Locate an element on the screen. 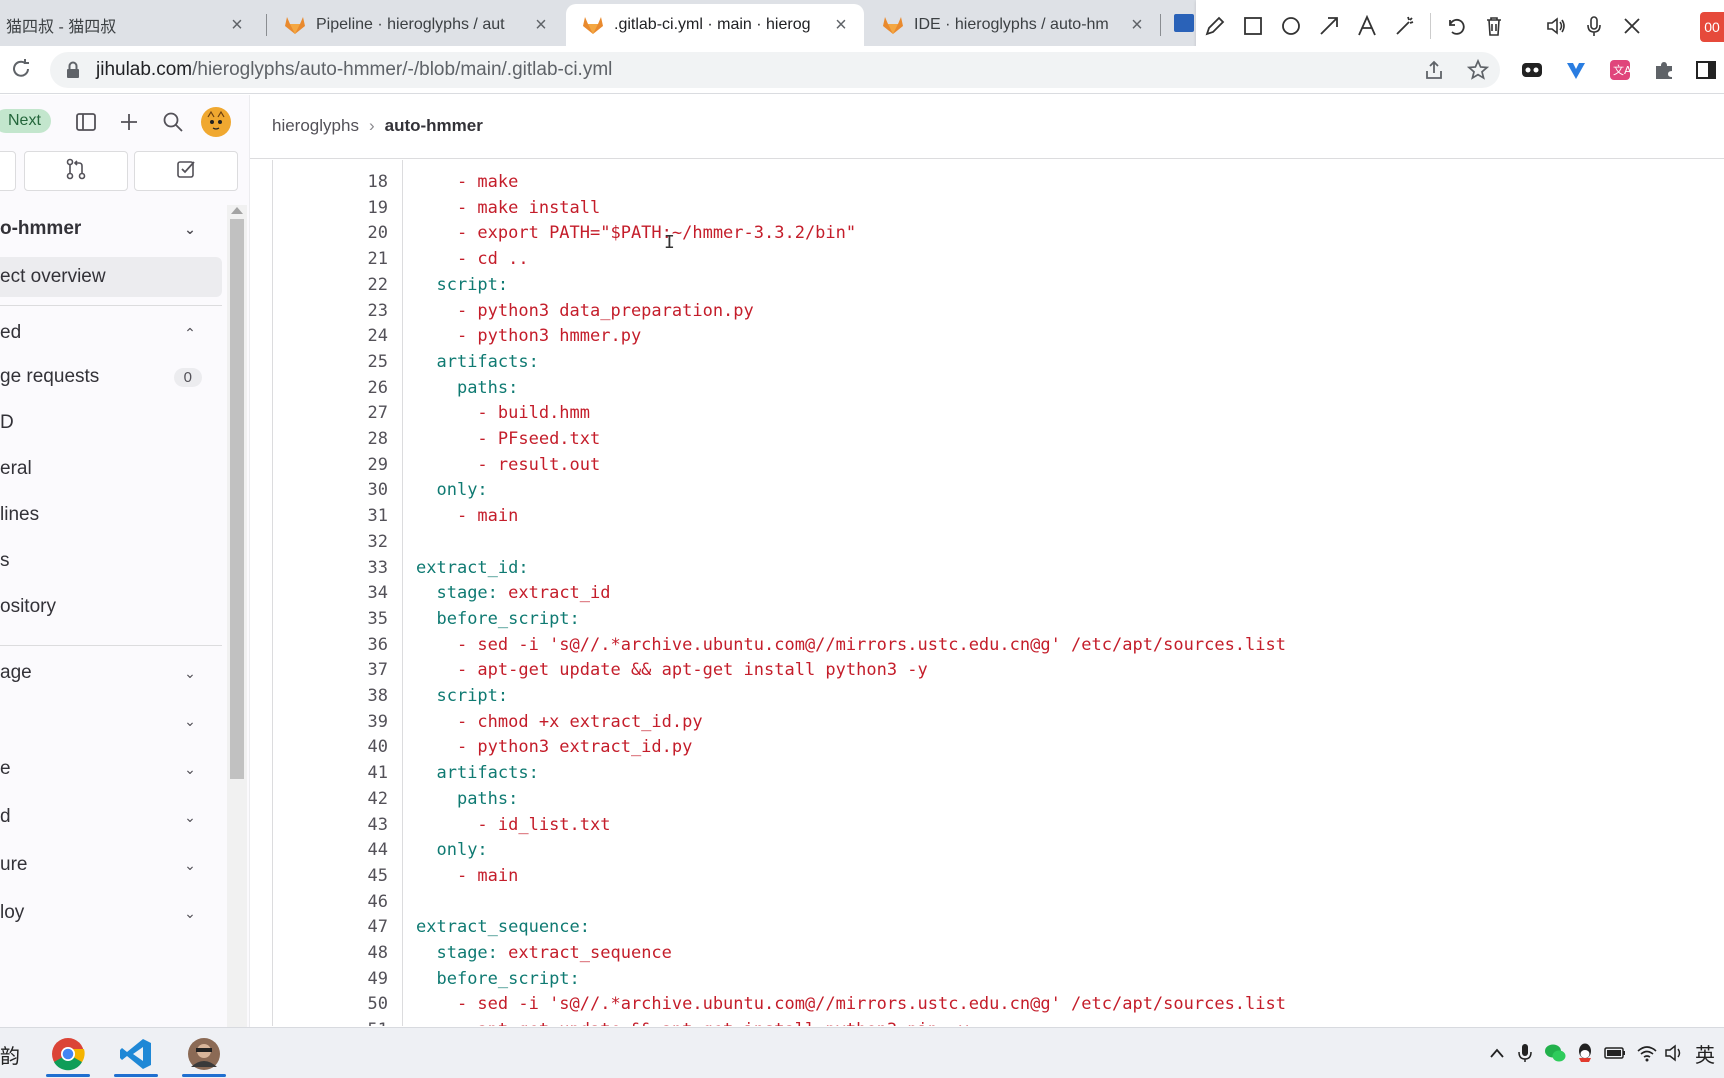  browser-tab: 猫四叔 - 猫四叔 × is located at coordinates (130, 25).